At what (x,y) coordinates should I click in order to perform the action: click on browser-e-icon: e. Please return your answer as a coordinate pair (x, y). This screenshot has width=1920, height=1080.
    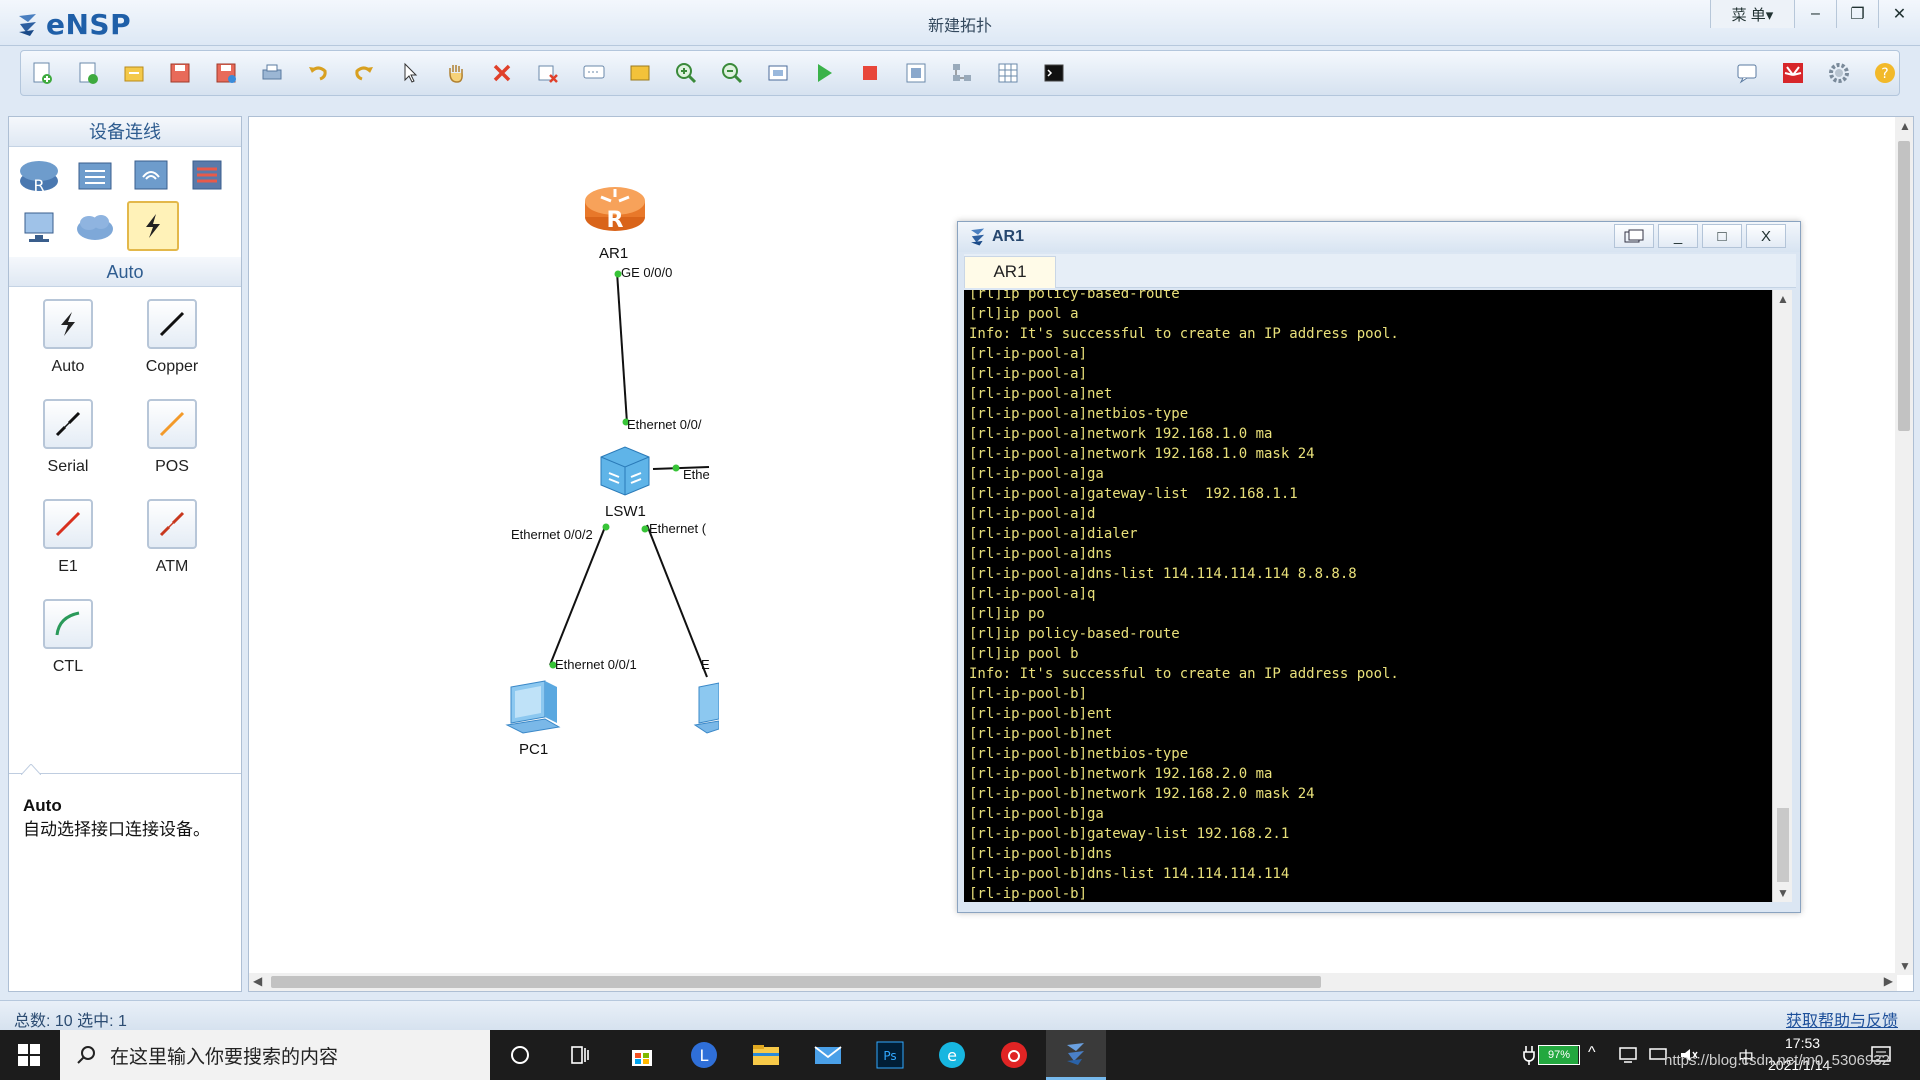
    Looking at the image, I should click on (952, 1055).